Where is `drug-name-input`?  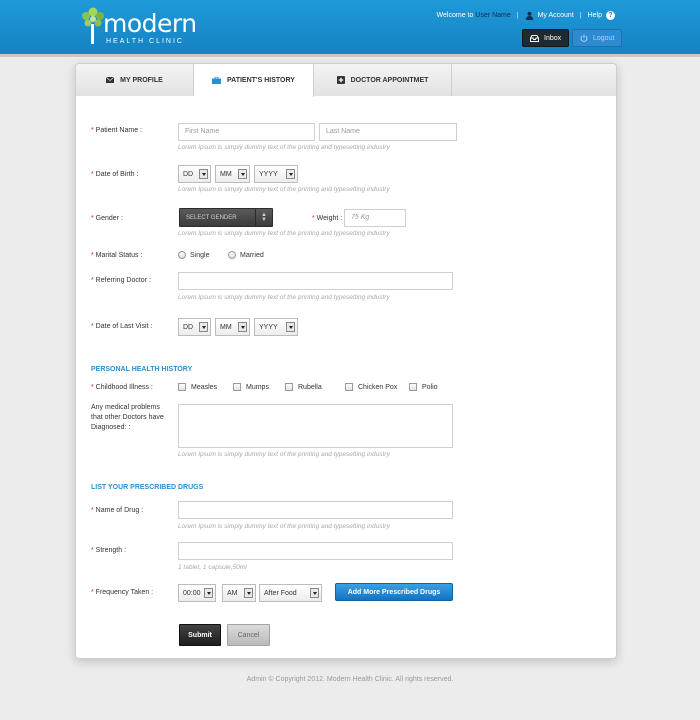 drug-name-input is located at coordinates (315, 510).